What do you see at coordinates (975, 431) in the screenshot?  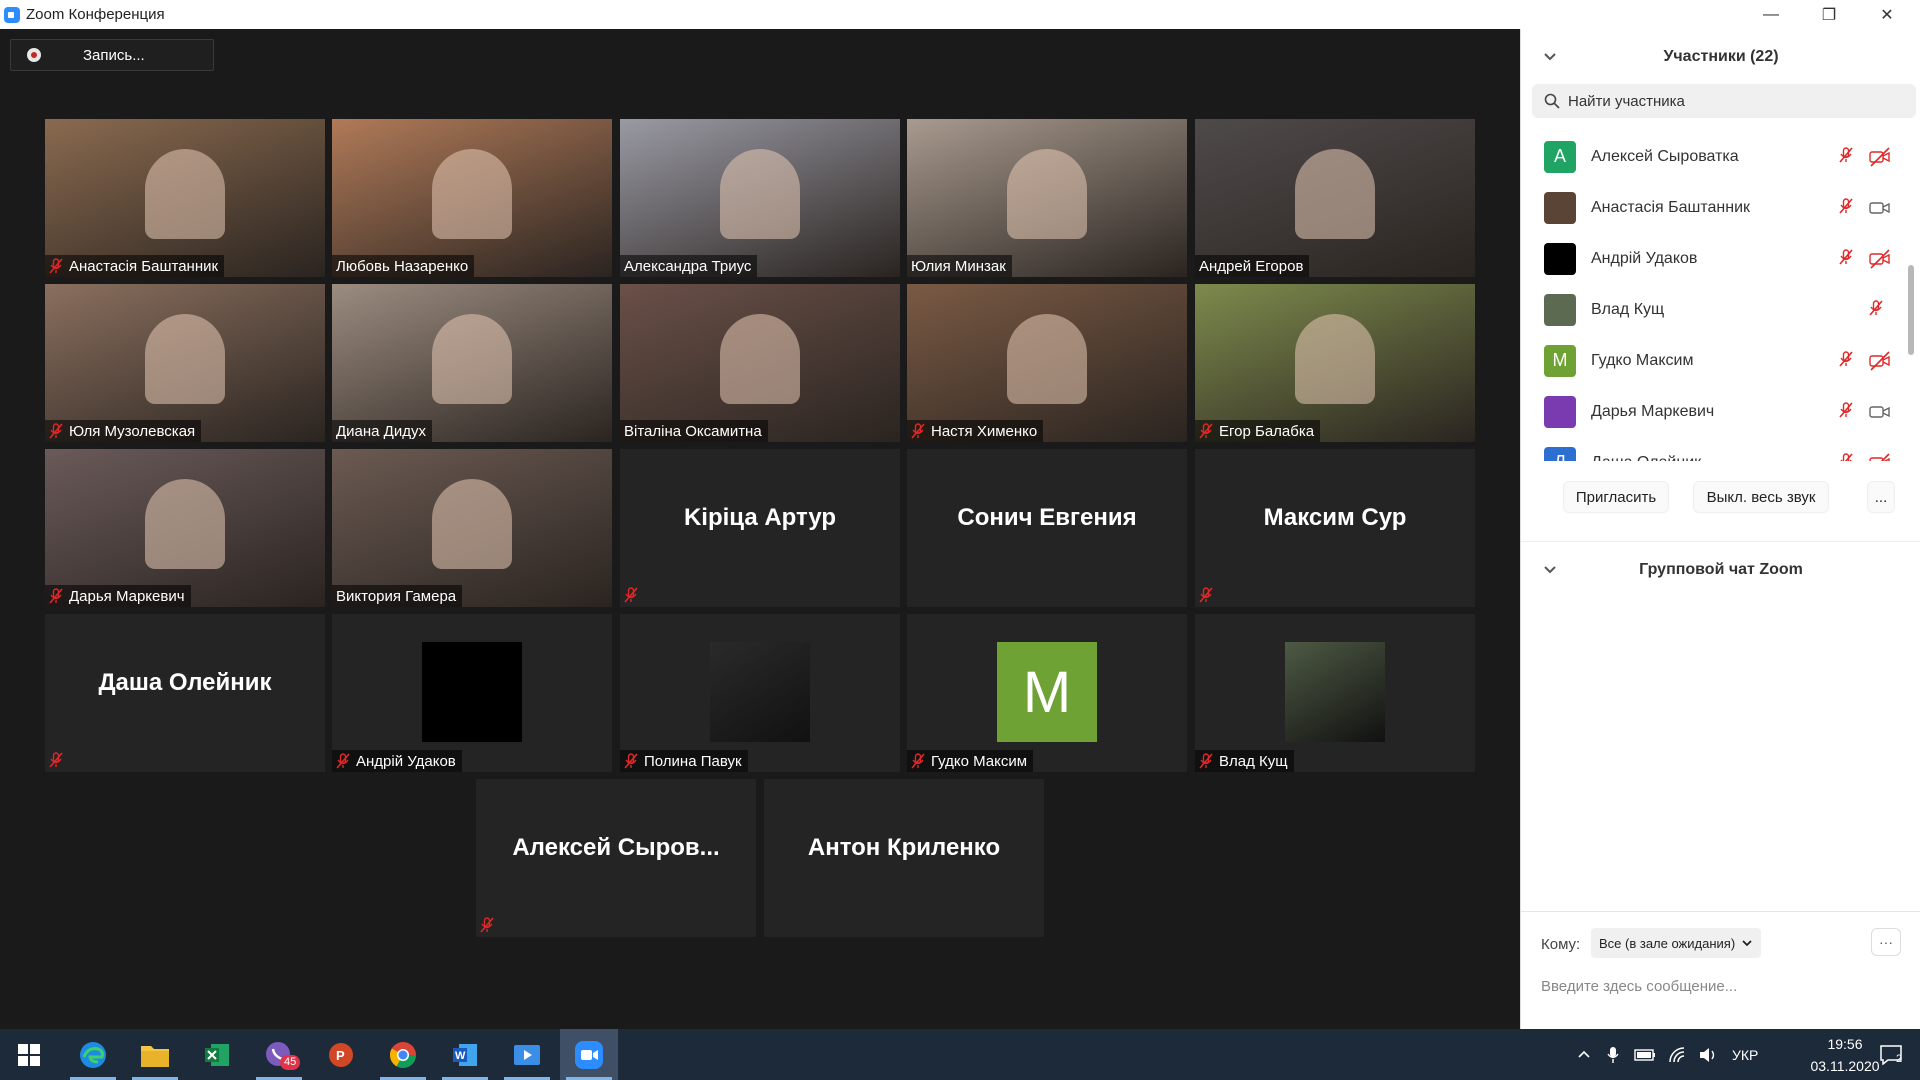 I see `participant-name-label: Настя Хименко` at bounding box center [975, 431].